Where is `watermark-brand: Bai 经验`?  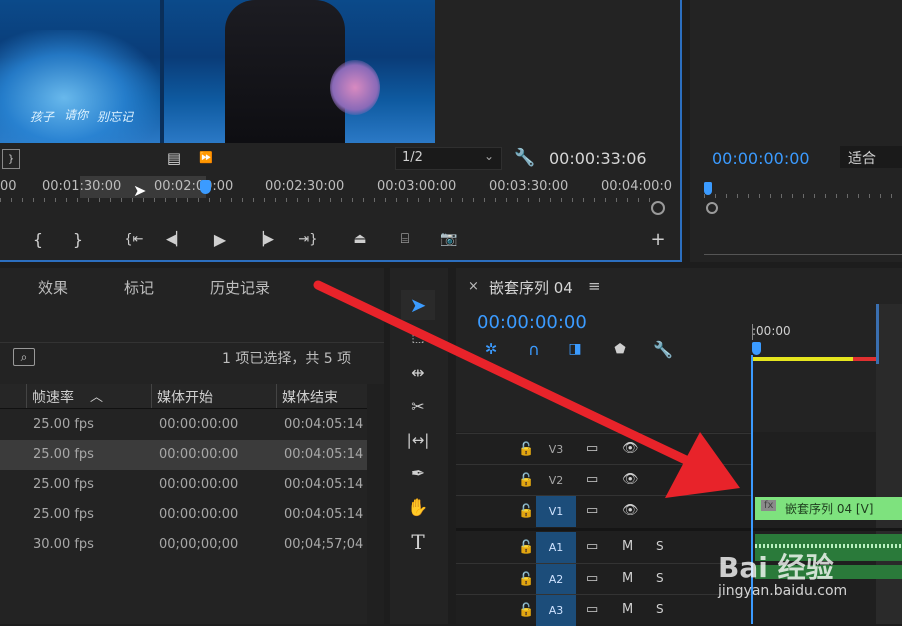
watermark-brand: Bai 经验 is located at coordinates (776, 567).